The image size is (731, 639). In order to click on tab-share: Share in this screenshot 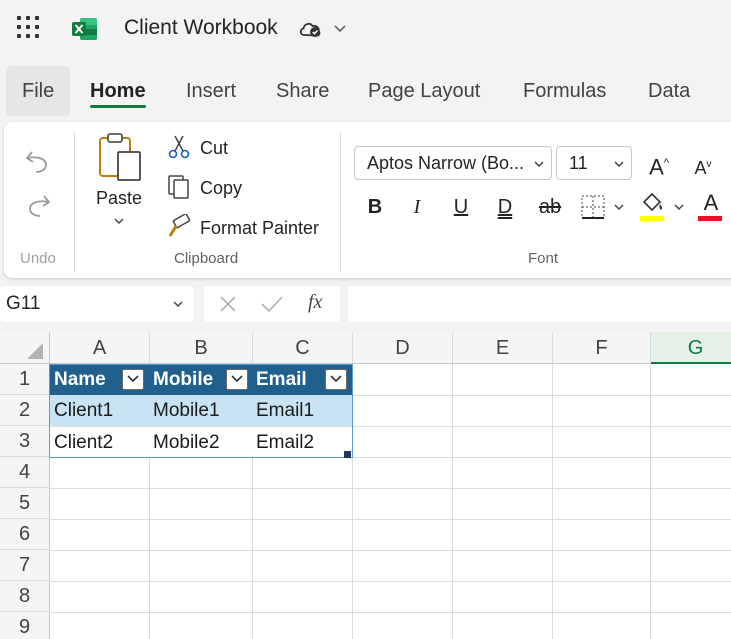, I will do `click(302, 91)`.